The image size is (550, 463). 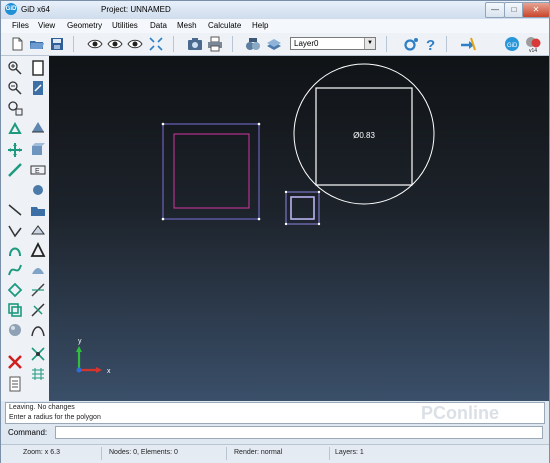 What do you see at coordinates (38, 210) in the screenshot?
I see `folder-surface-icon` at bounding box center [38, 210].